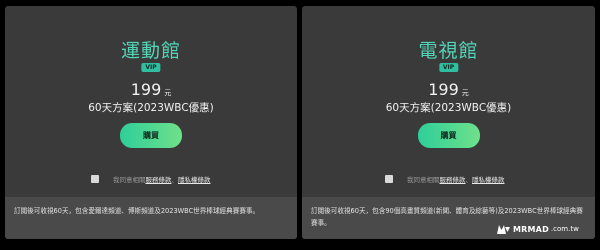 Image resolution: width=600 pixels, height=250 pixels. What do you see at coordinates (448, 51) in the screenshot?
I see `plan-title: 電視館` at bounding box center [448, 51].